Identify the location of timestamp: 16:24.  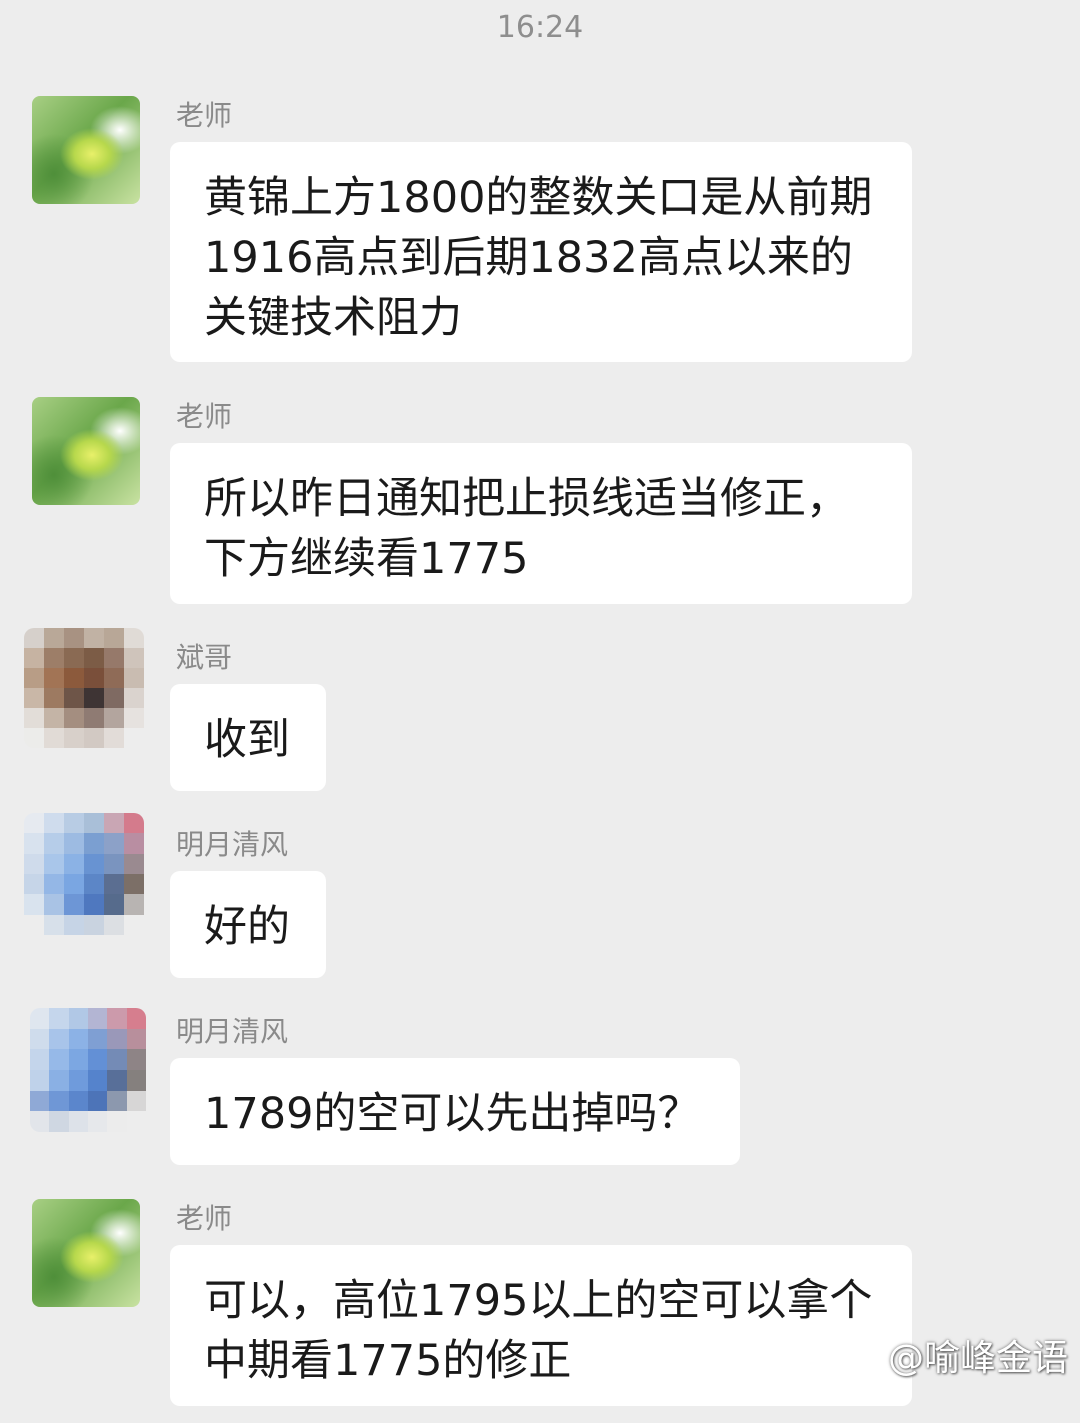
(540, 27).